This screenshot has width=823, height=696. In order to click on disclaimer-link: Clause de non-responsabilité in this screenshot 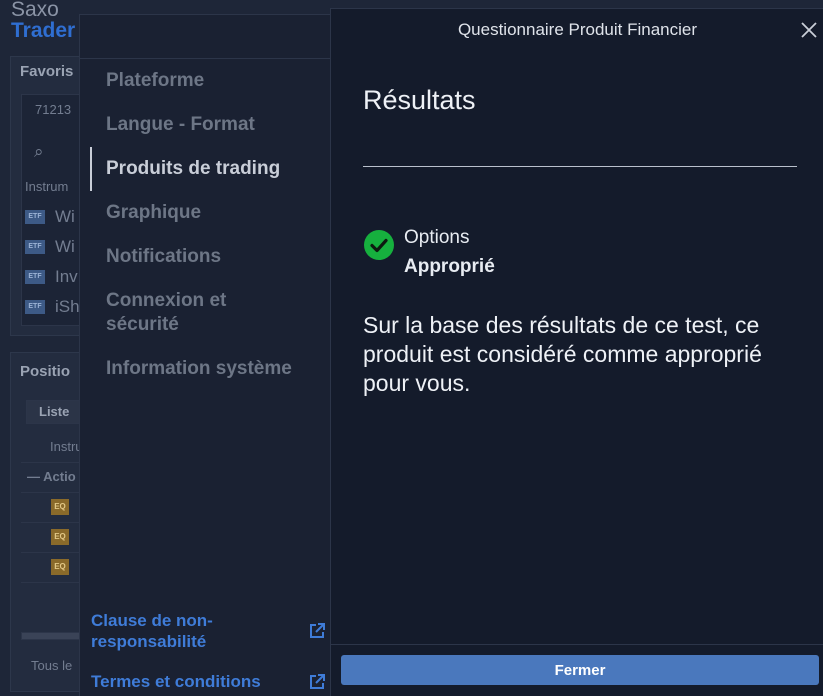, I will do `click(171, 631)`.